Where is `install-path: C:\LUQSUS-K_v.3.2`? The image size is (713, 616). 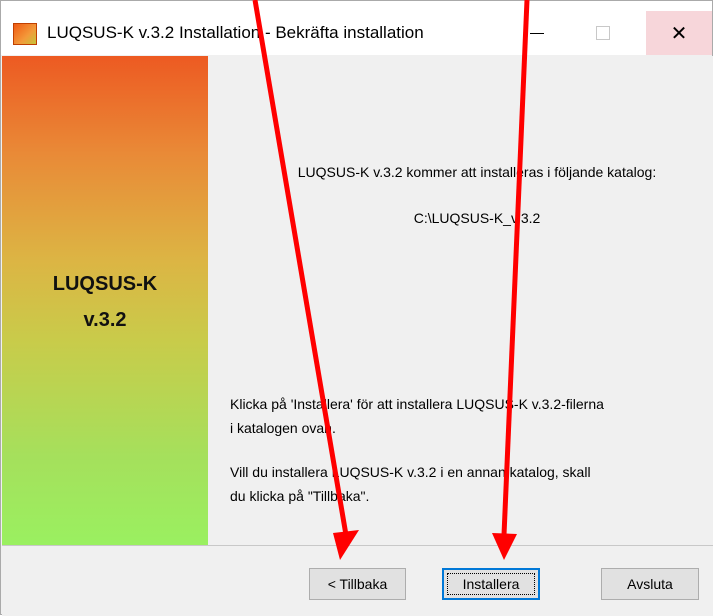 install-path: C:\LUQSUS-K_v.3.2 is located at coordinates (477, 218).